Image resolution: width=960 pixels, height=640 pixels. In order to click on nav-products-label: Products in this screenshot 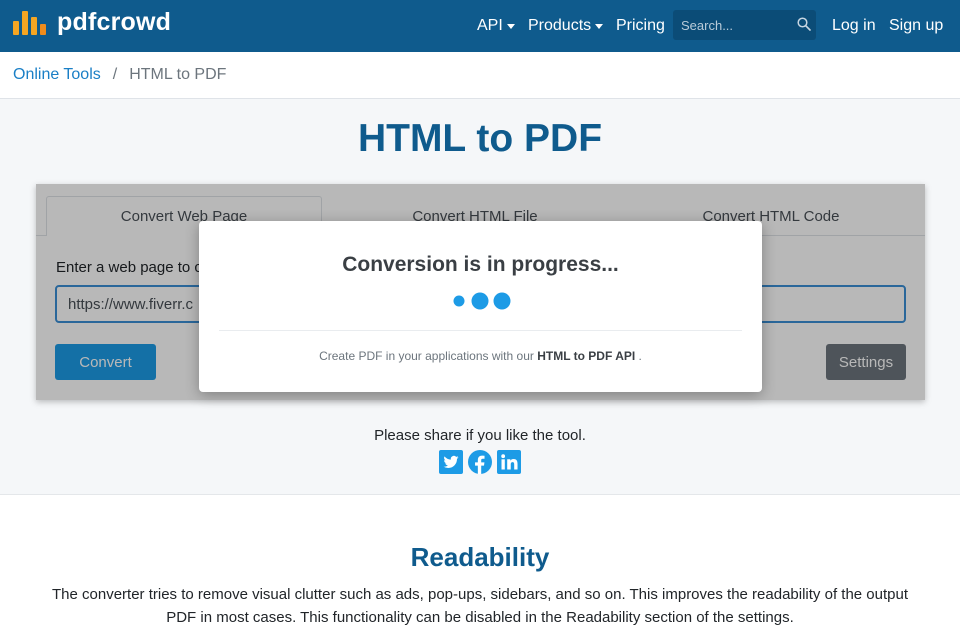, I will do `click(560, 25)`.